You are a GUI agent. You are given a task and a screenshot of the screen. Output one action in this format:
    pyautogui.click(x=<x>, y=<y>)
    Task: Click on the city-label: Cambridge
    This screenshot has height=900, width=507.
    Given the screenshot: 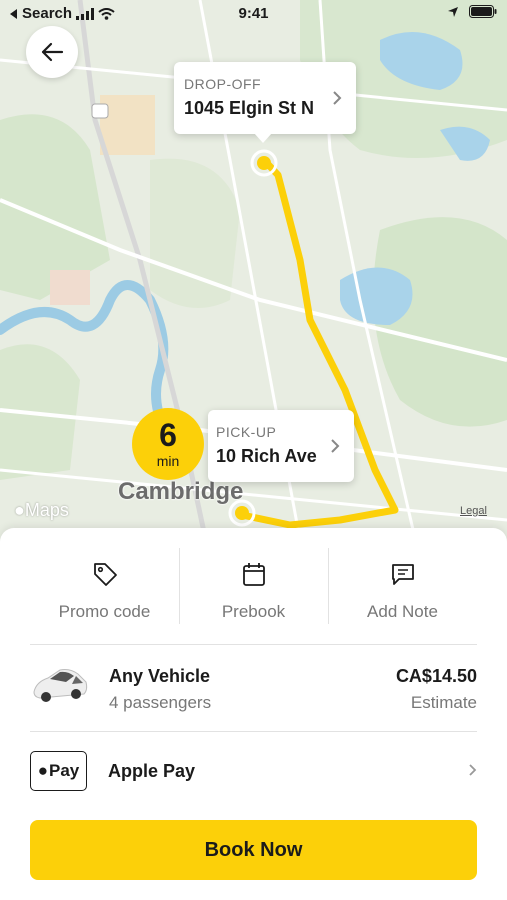 What is the action you would take?
    pyautogui.click(x=181, y=491)
    